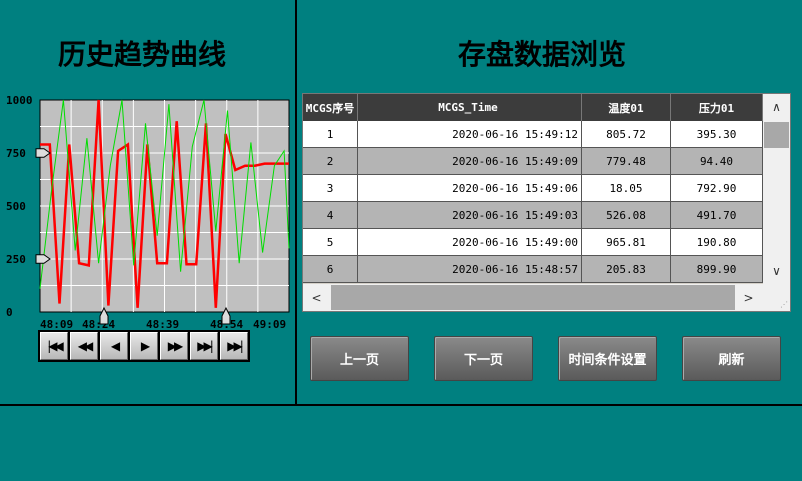 This screenshot has width=802, height=481. I want to click on horizontal-scrollbar: < >, so click(533, 297).